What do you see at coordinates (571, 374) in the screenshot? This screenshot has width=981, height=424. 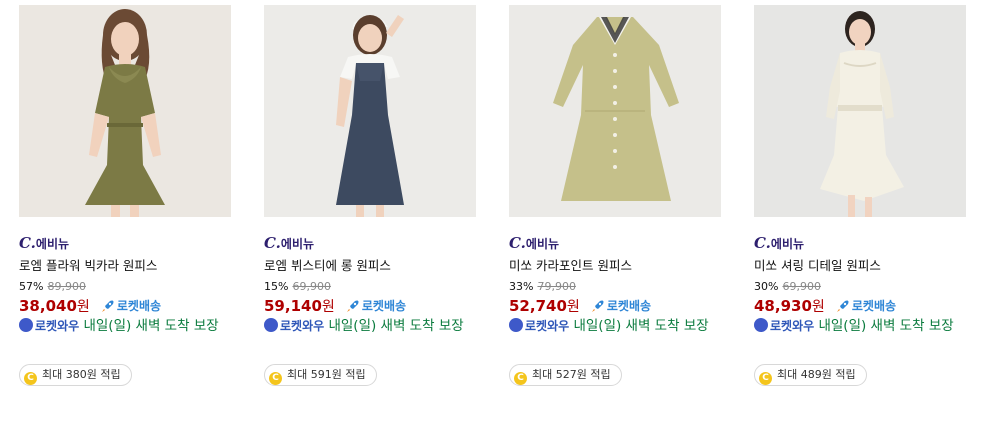 I see `reward-text: 최대 527원 적립` at bounding box center [571, 374].